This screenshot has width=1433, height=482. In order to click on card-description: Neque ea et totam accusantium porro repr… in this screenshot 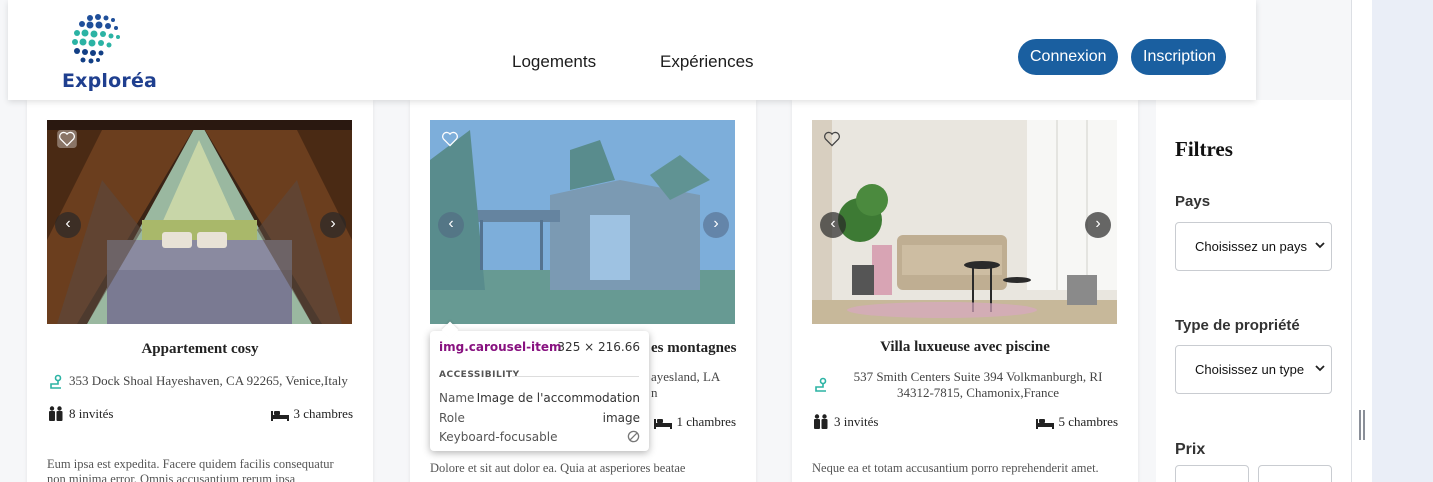, I will do `click(955, 468)`.